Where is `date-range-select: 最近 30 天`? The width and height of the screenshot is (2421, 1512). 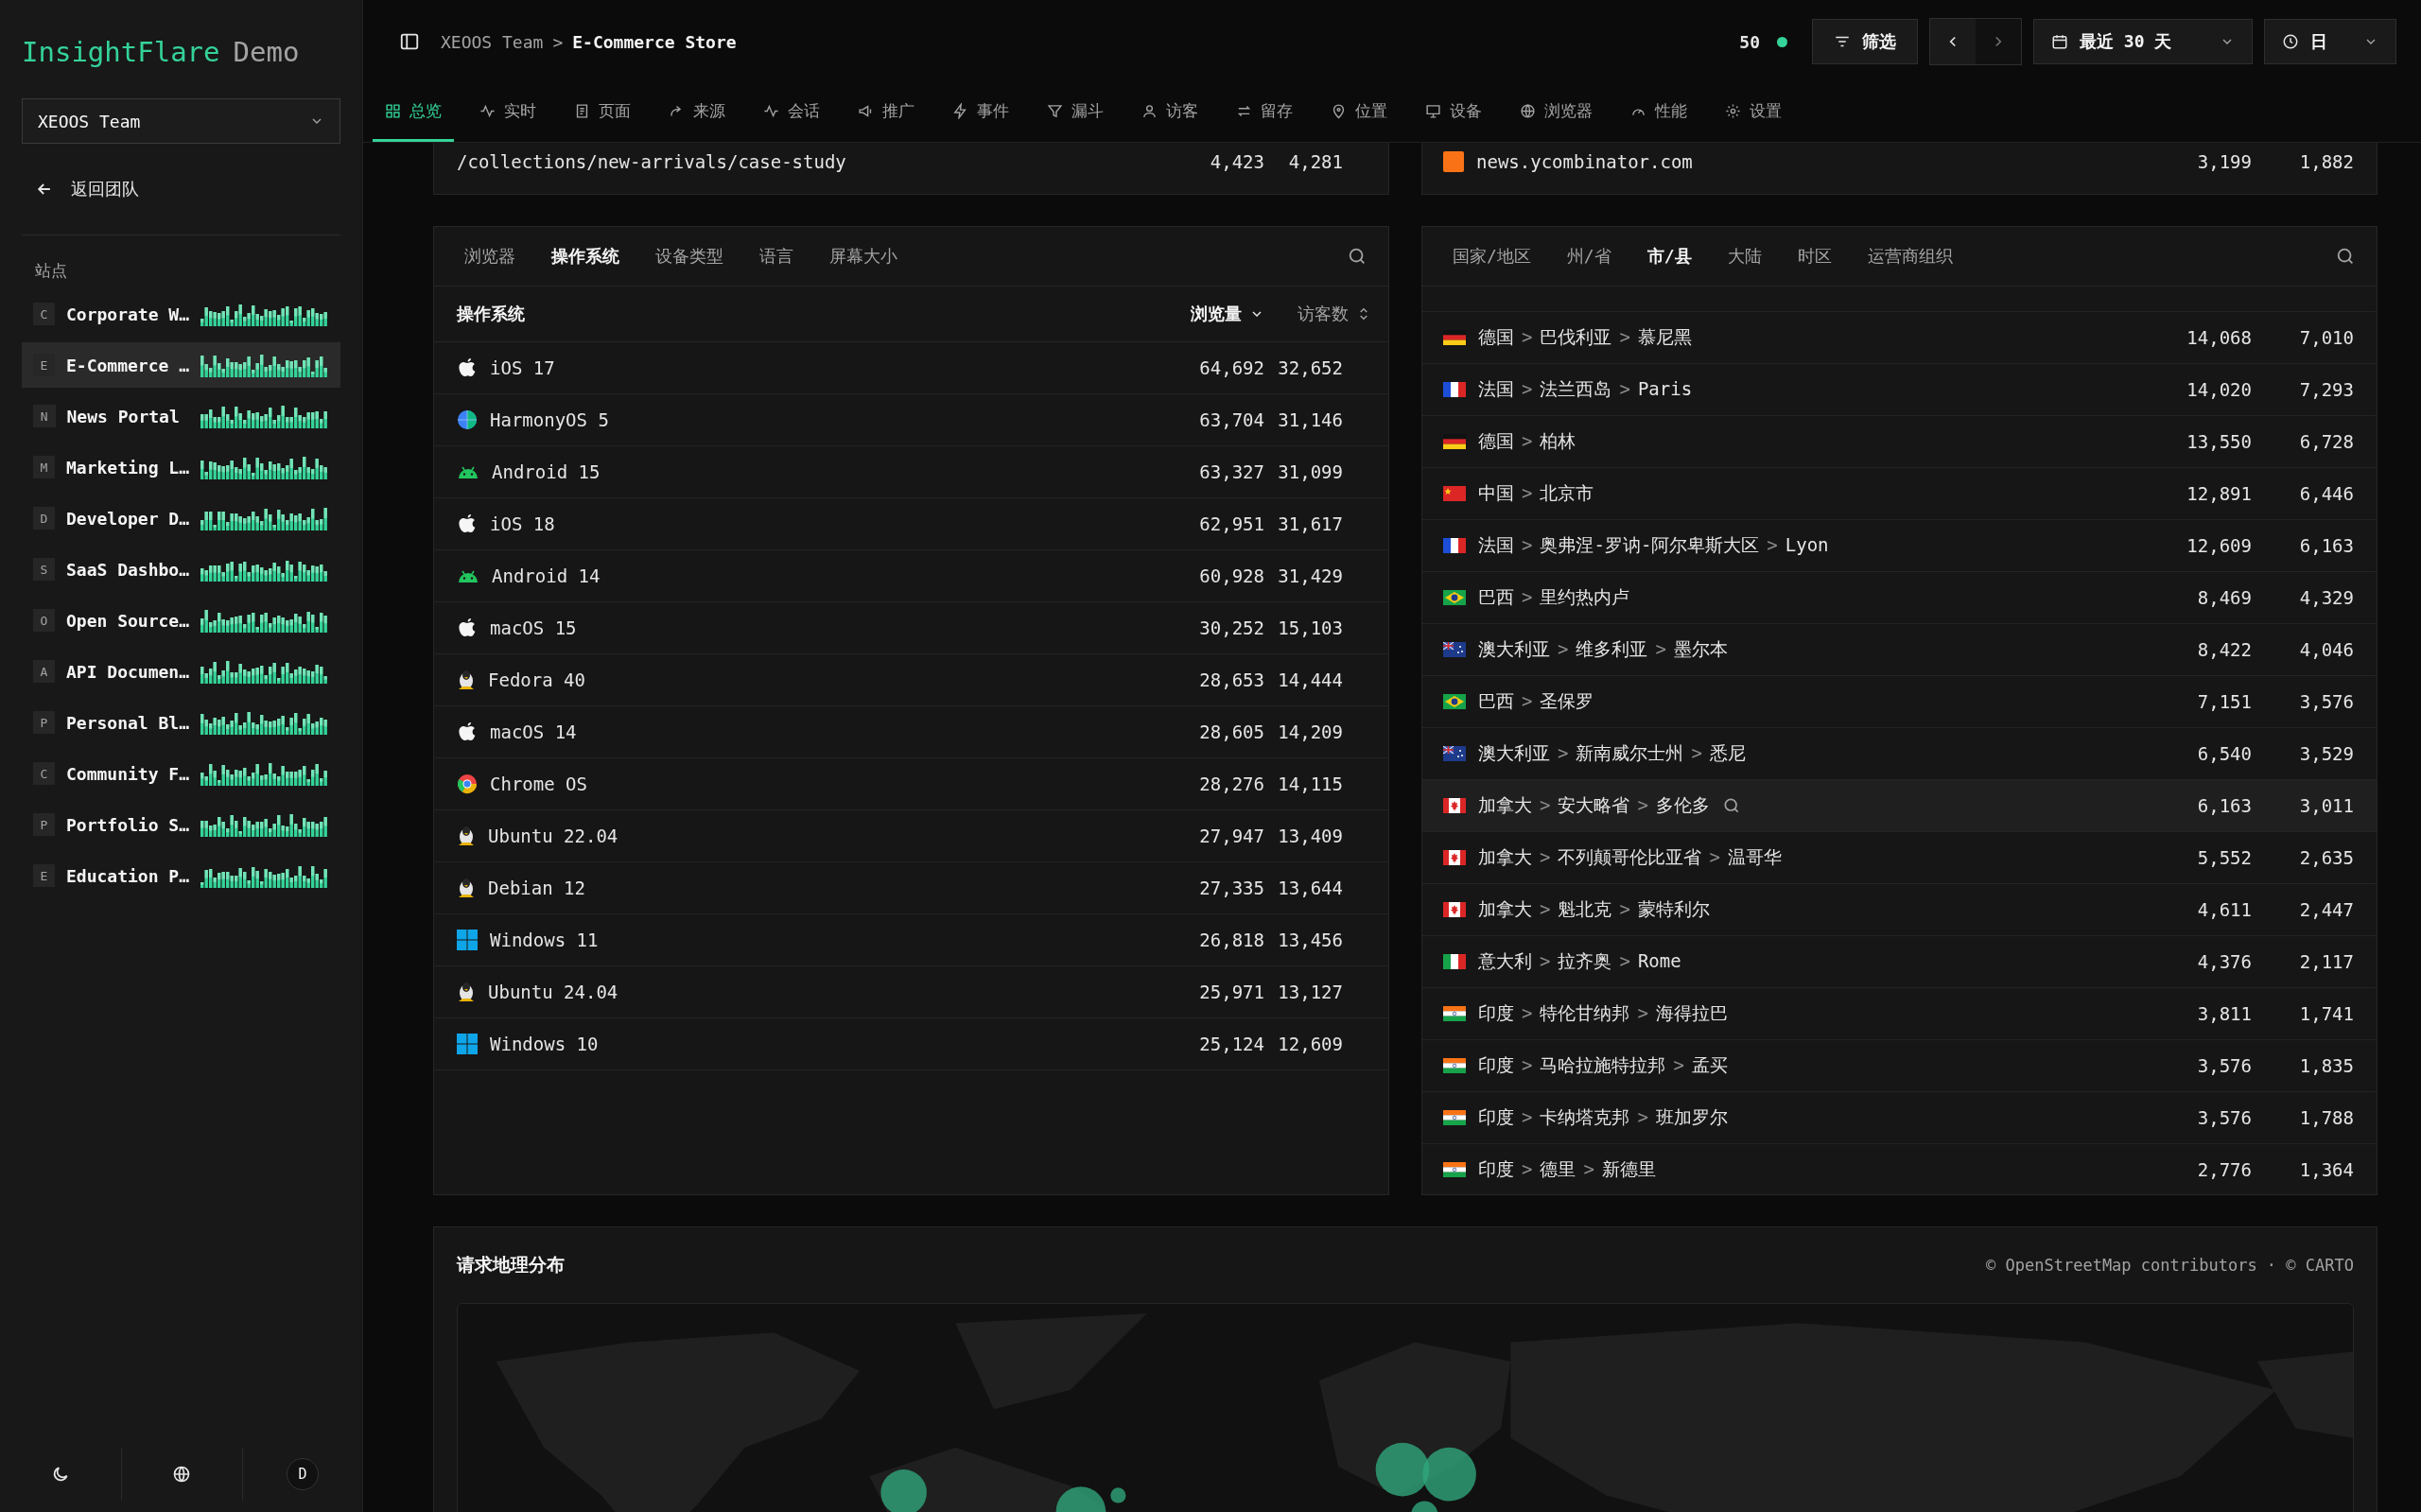
date-range-select: 最近 30 天 is located at coordinates (2143, 42).